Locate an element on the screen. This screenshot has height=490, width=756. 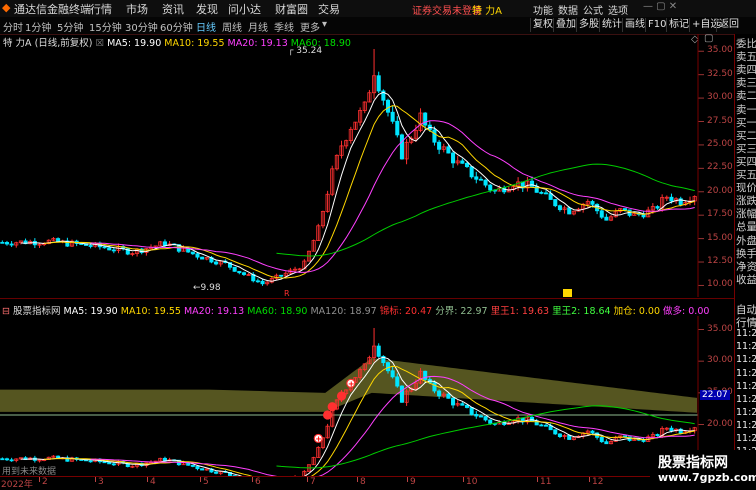
month-label: 8 is located at coordinates (363, 482).